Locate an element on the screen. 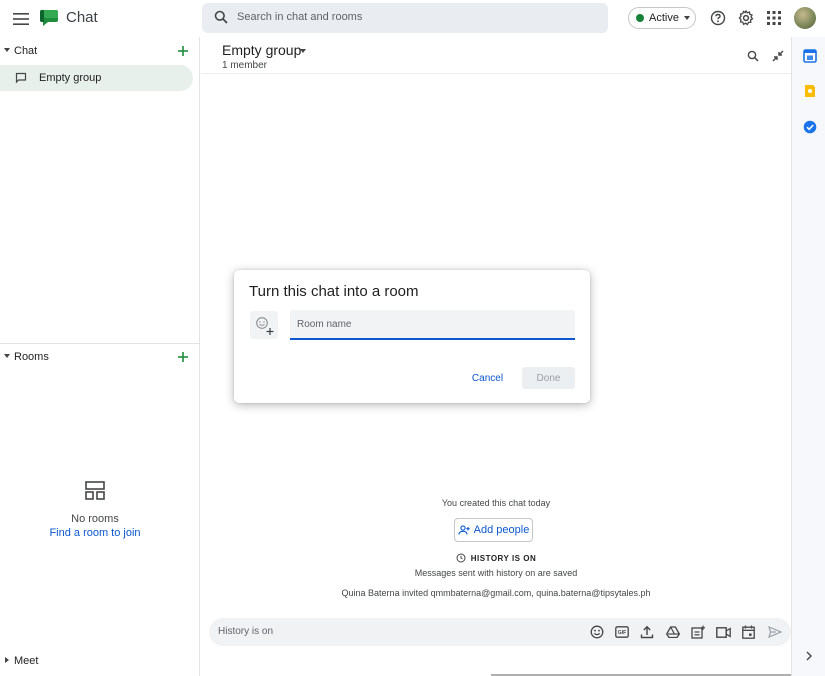  room-dialog: Turn this chat into a room Cancel Done is located at coordinates (412, 336).